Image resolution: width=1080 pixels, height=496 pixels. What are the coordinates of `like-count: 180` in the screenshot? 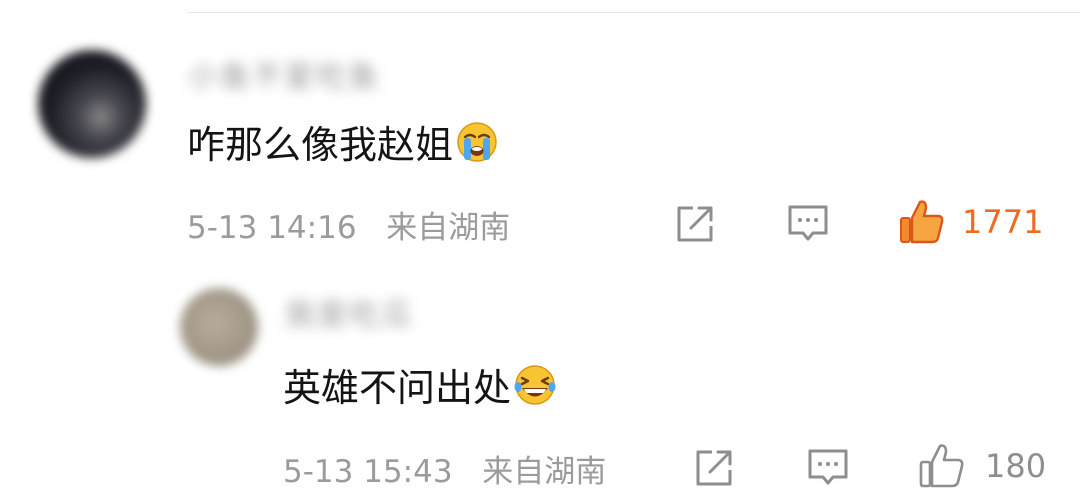 It's located at (1016, 466).